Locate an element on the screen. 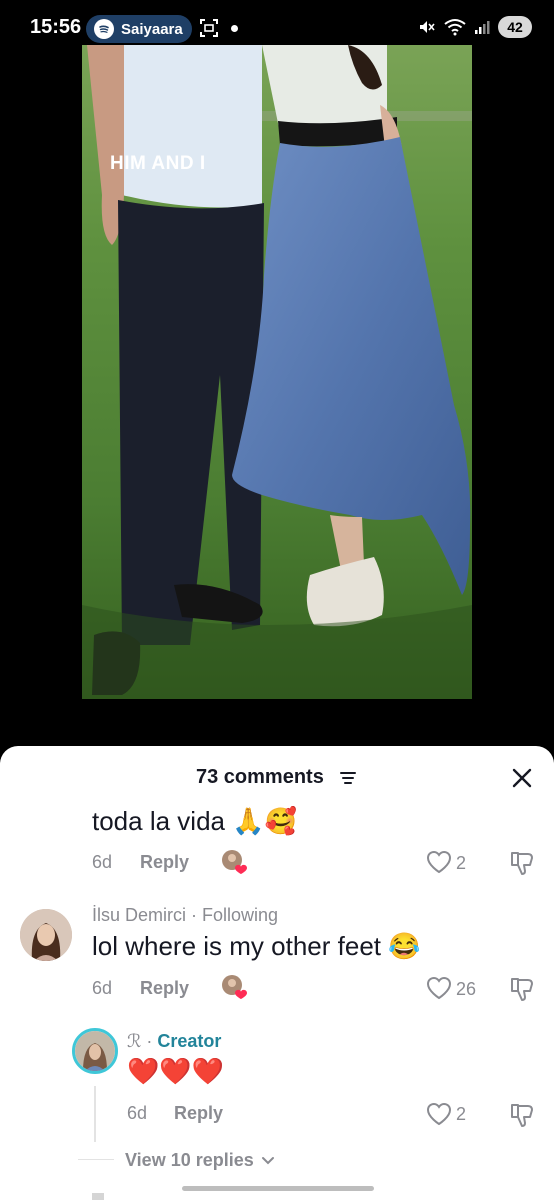 The width and height of the screenshot is (554, 1200). sheet-header: 73 comments is located at coordinates (277, 778).